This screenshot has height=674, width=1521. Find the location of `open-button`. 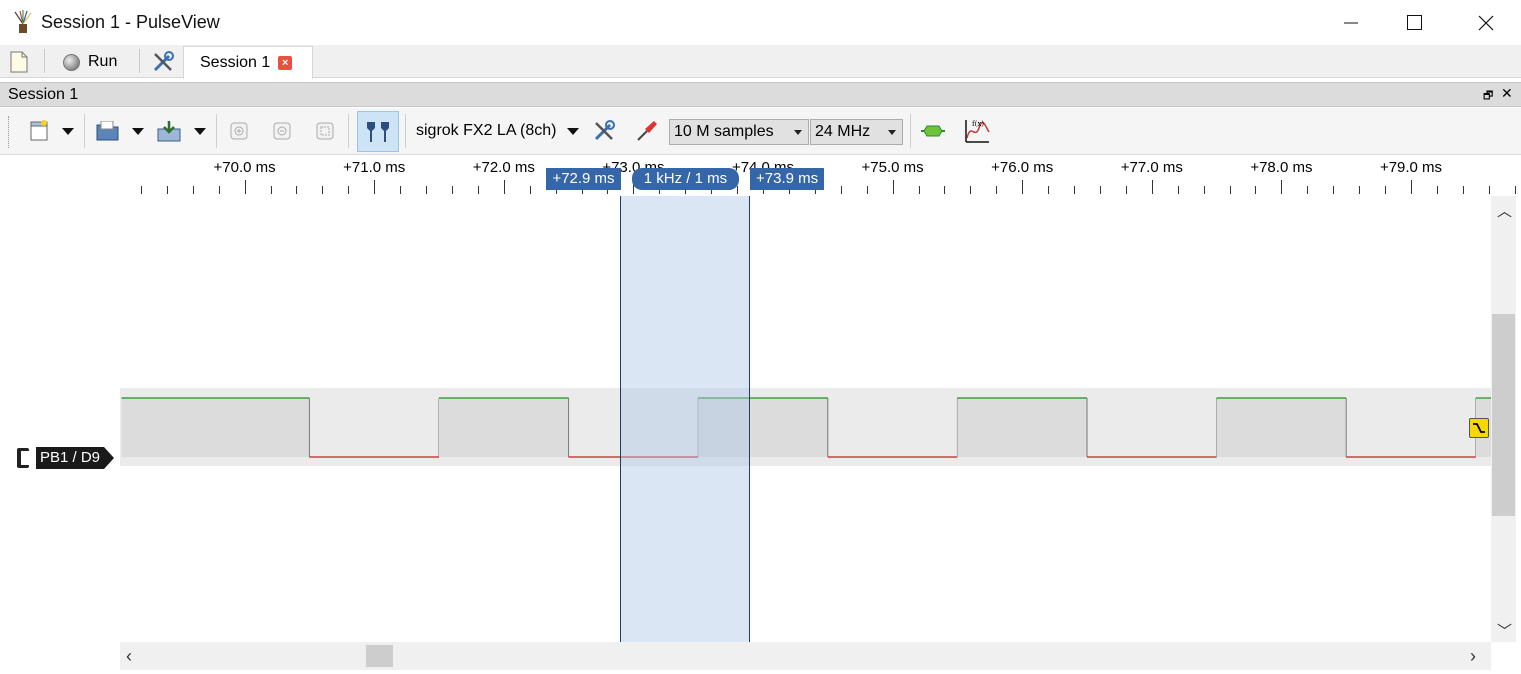

open-button is located at coordinates (108, 131).